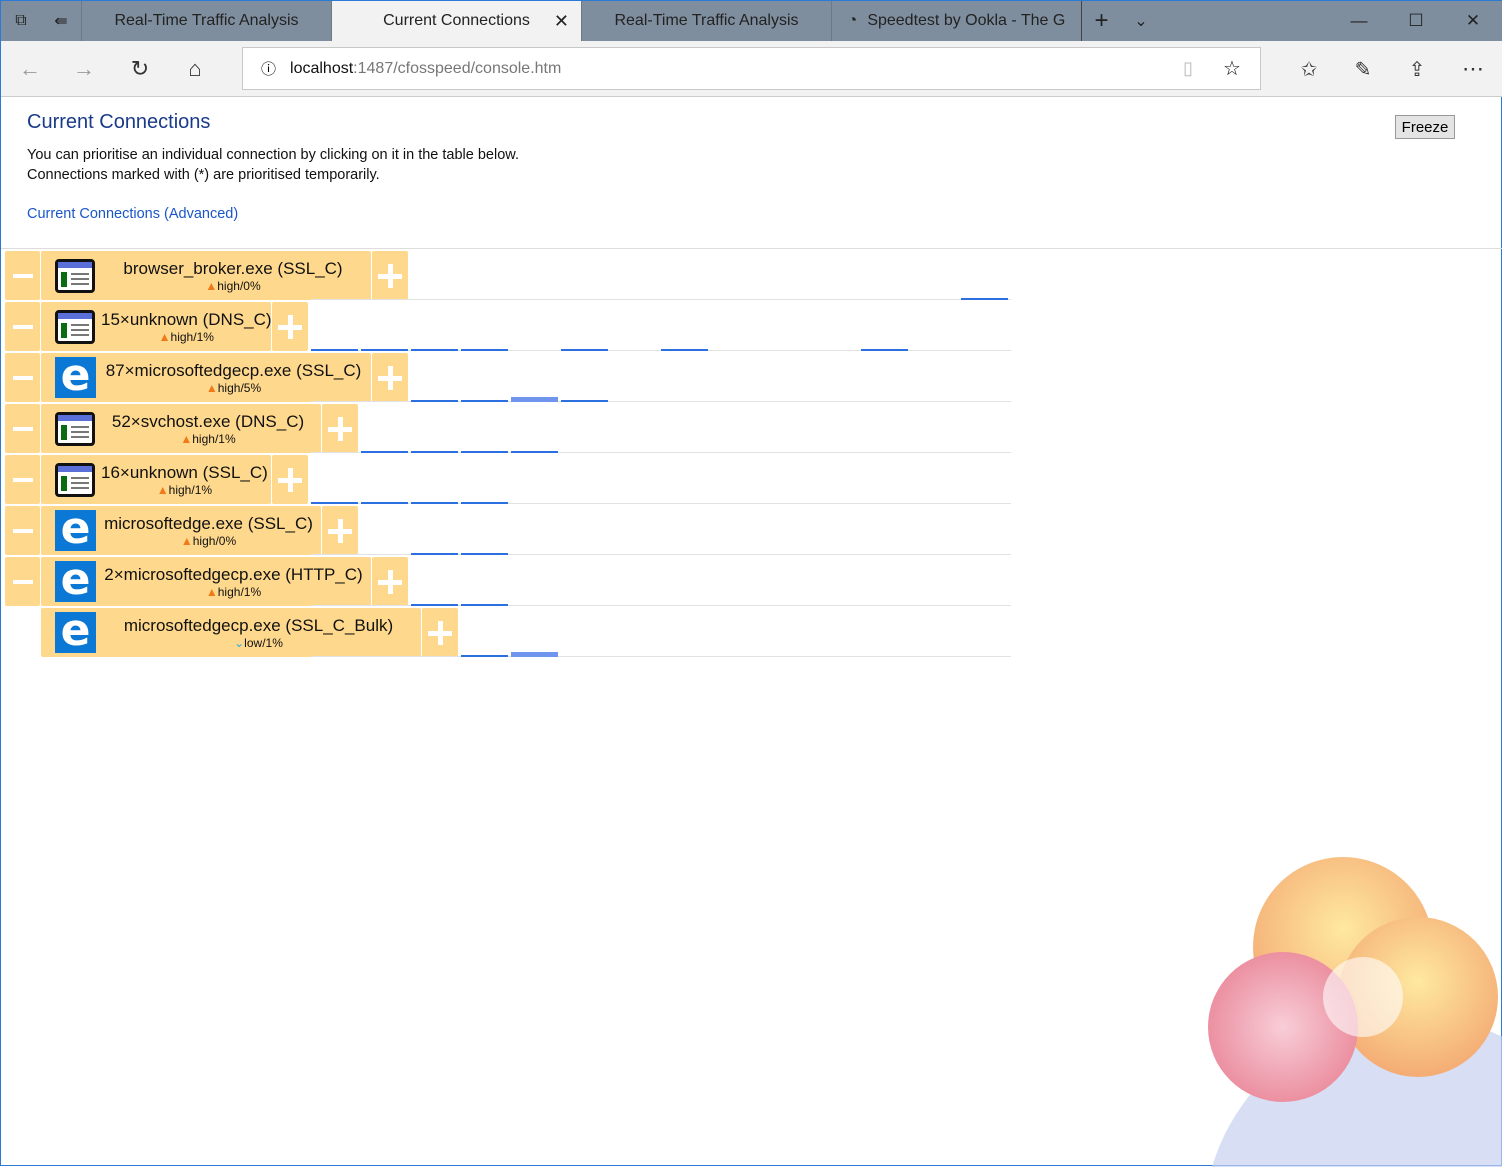 Image resolution: width=1502 pixels, height=1167 pixels. I want to click on connection-row: e microsoftedgecp.exe (SSL_C_Bulk) ⌄low/1%, so click(250, 632).